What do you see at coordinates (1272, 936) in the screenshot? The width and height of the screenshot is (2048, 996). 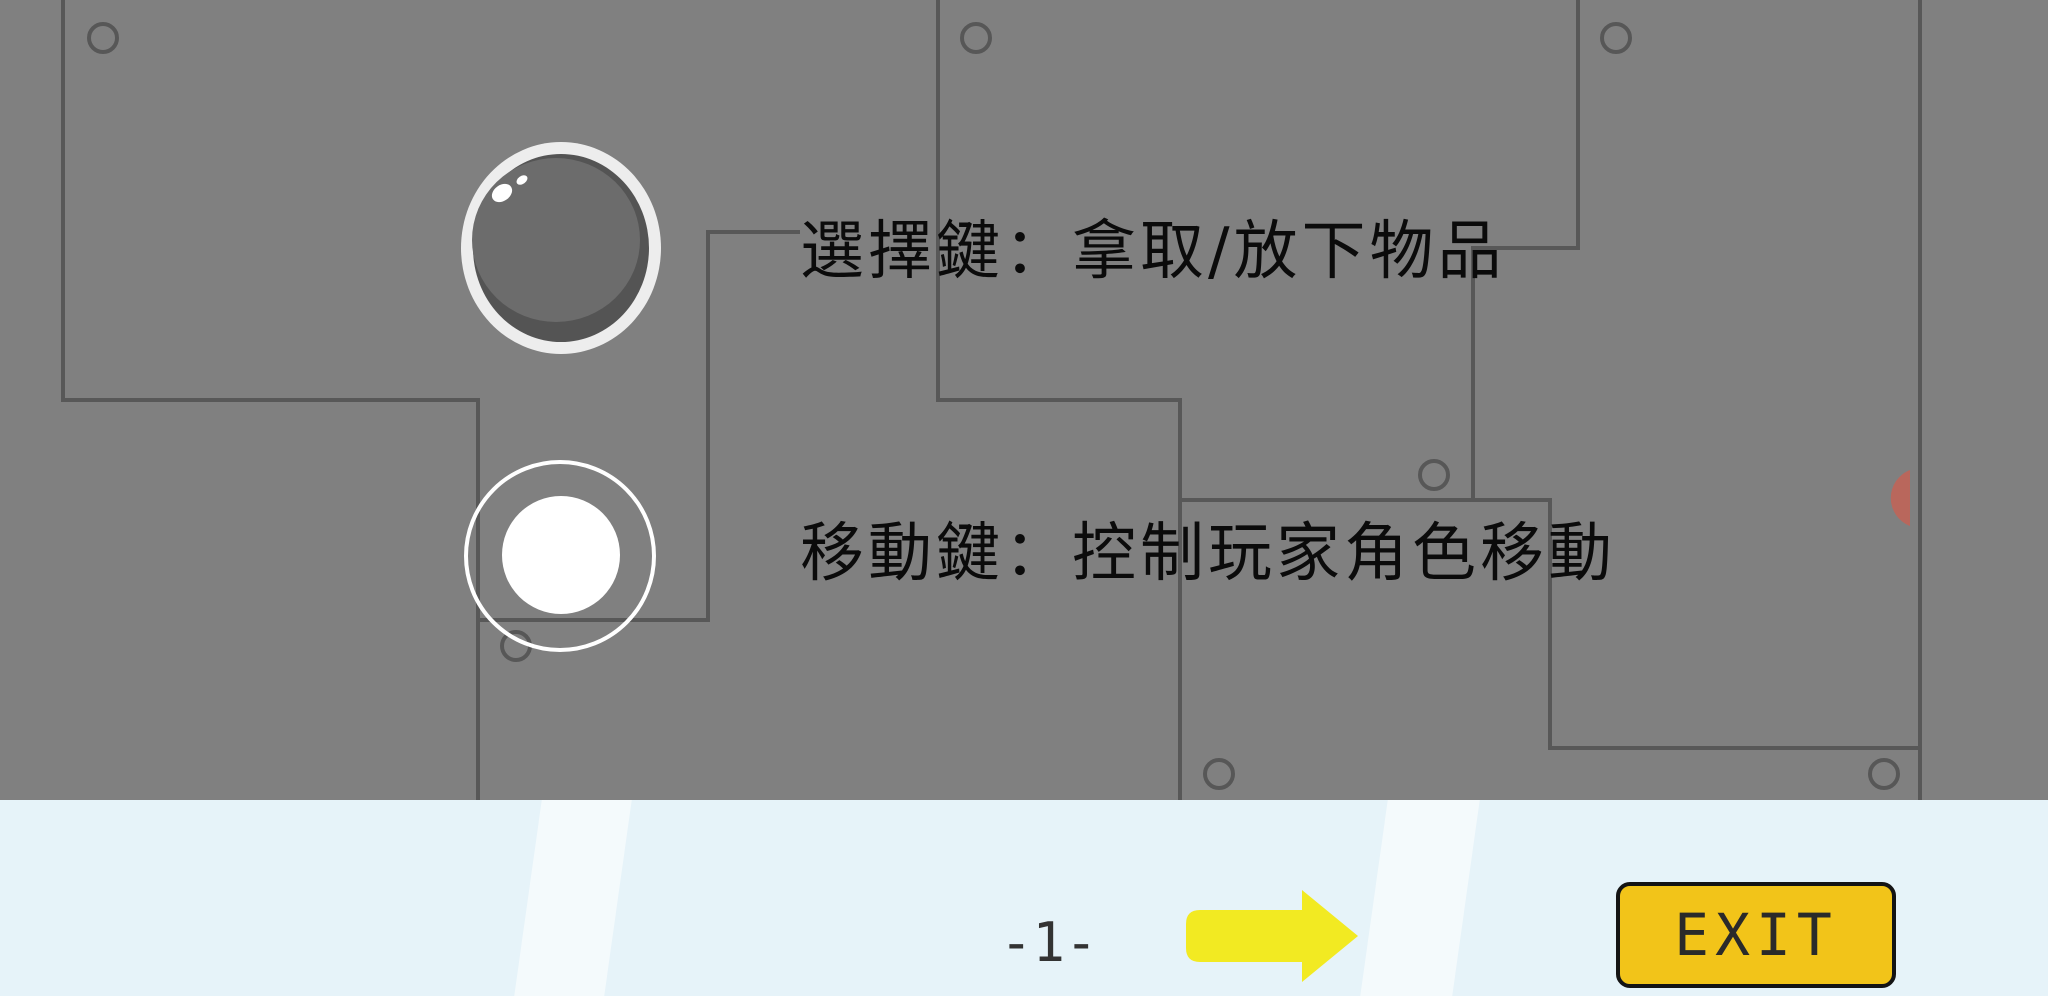 I see `arrow-right-icon` at bounding box center [1272, 936].